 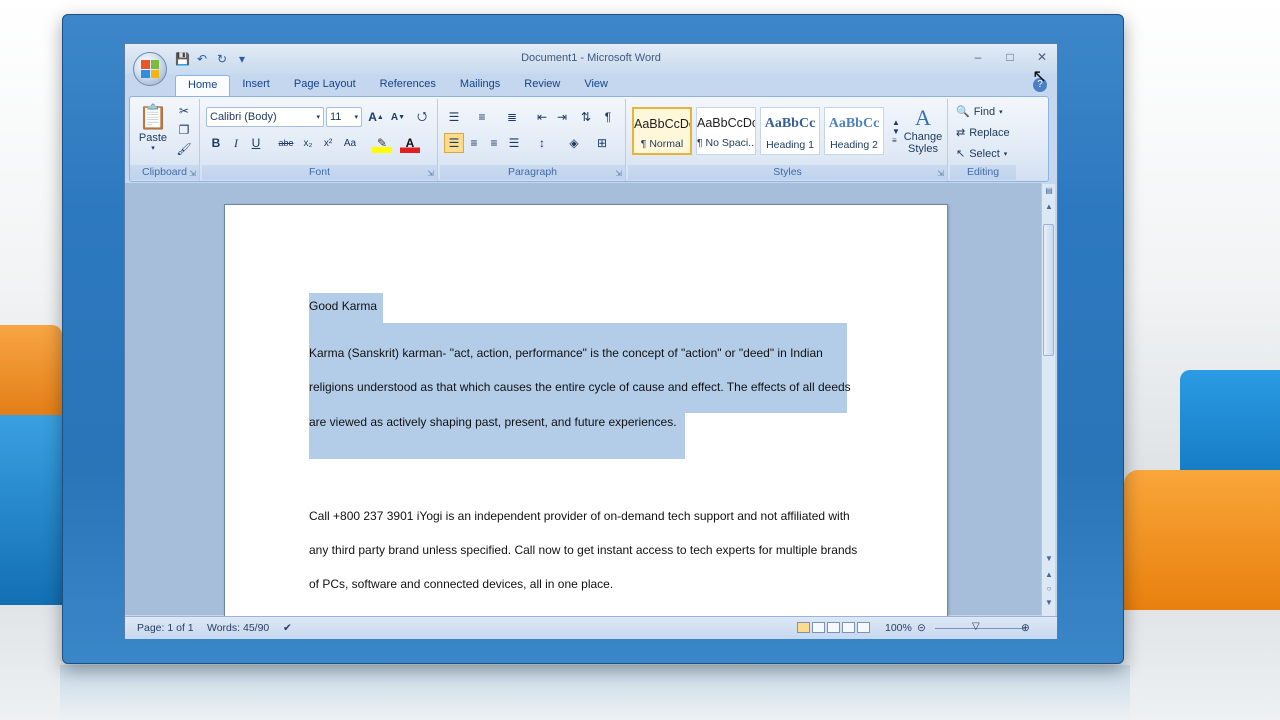 I want to click on align-right-icon: ≡, so click(x=494, y=143).